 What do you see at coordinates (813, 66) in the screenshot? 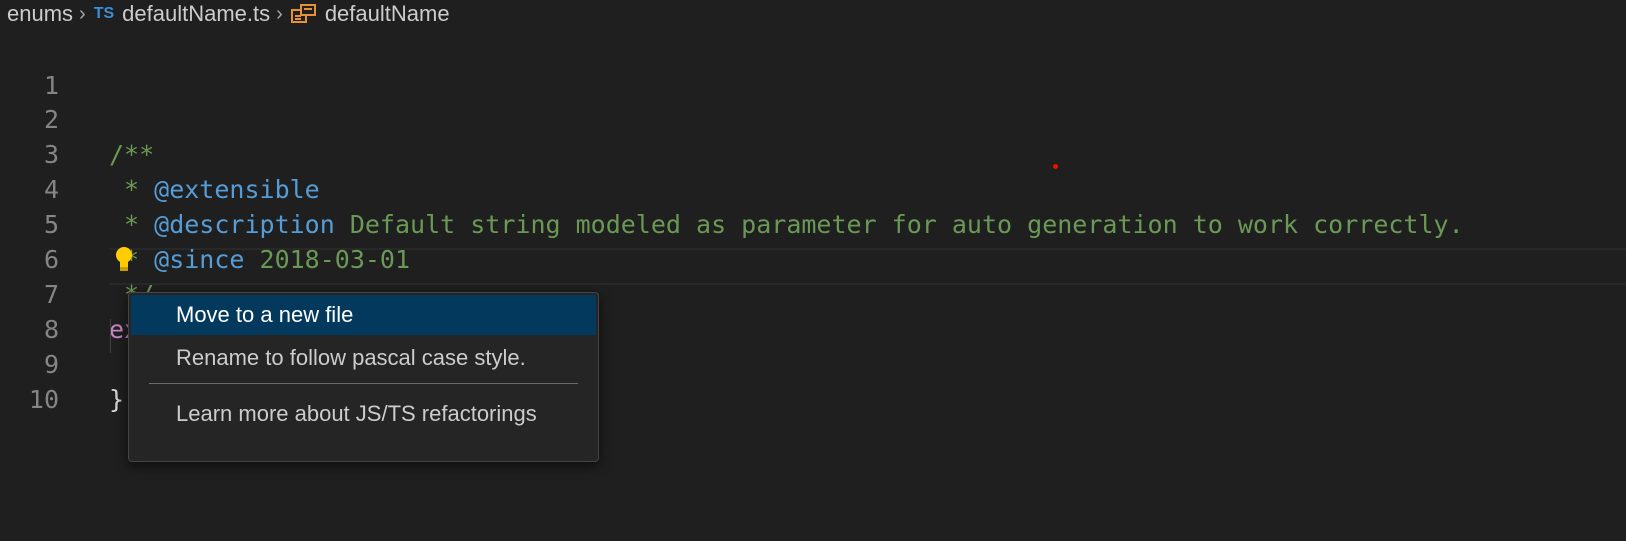
I see `code-line: 1` at bounding box center [813, 66].